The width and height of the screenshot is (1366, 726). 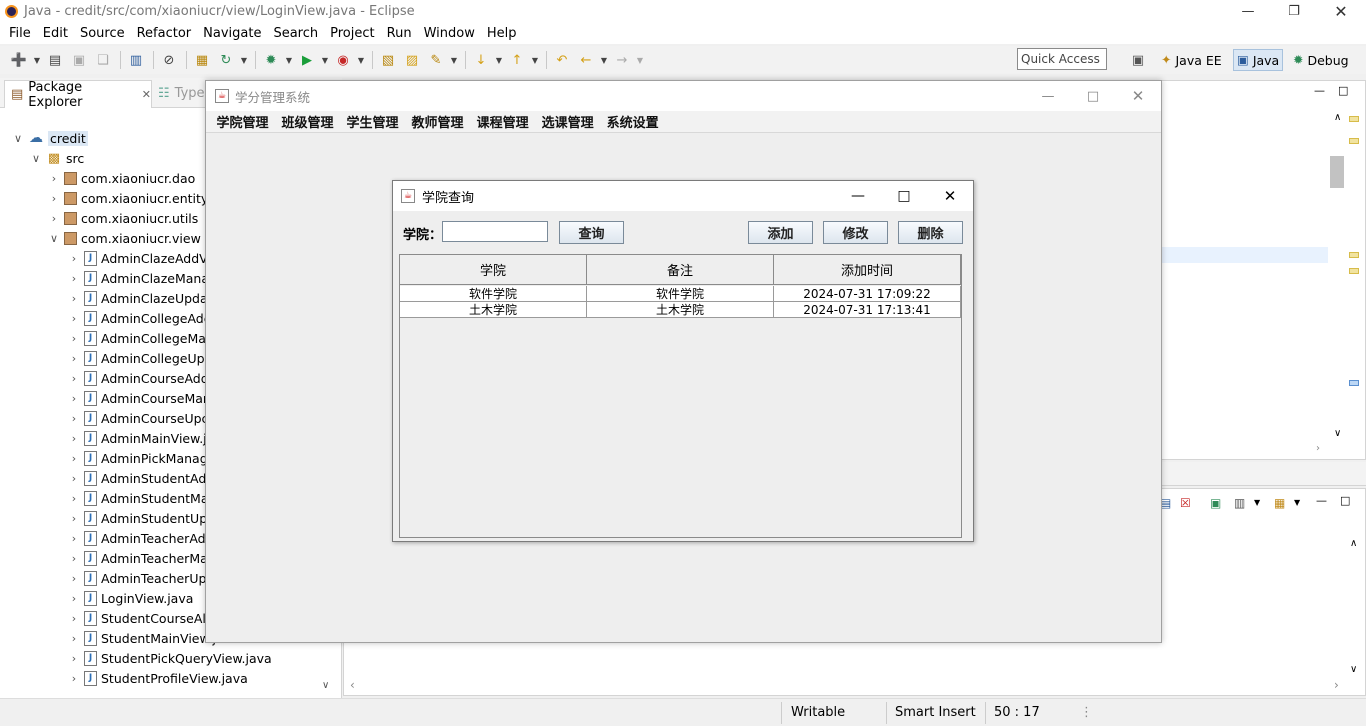 What do you see at coordinates (137, 418) in the screenshot?
I see `tree-item-file: › J AdminCourseUpc` at bounding box center [137, 418].